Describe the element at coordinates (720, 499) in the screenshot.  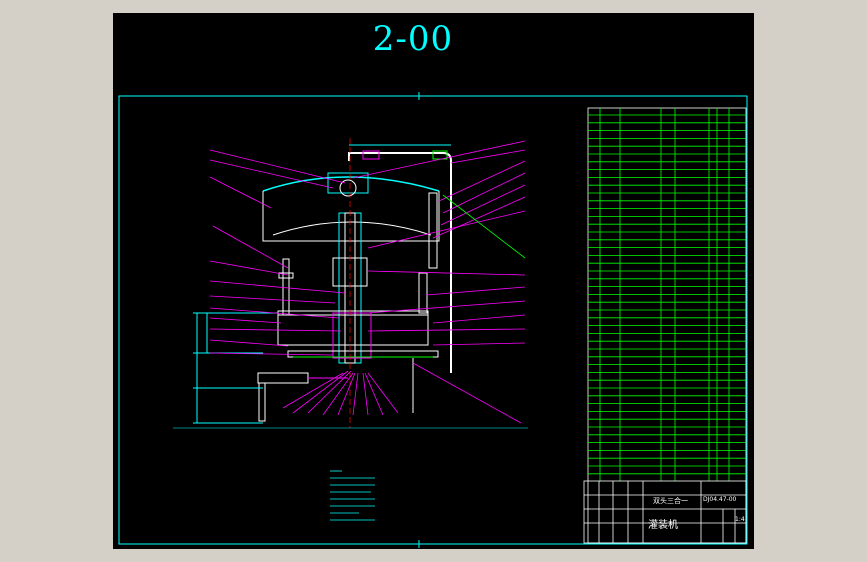
I see `title-block-drawing-code: DJ04.47-00` at that location.